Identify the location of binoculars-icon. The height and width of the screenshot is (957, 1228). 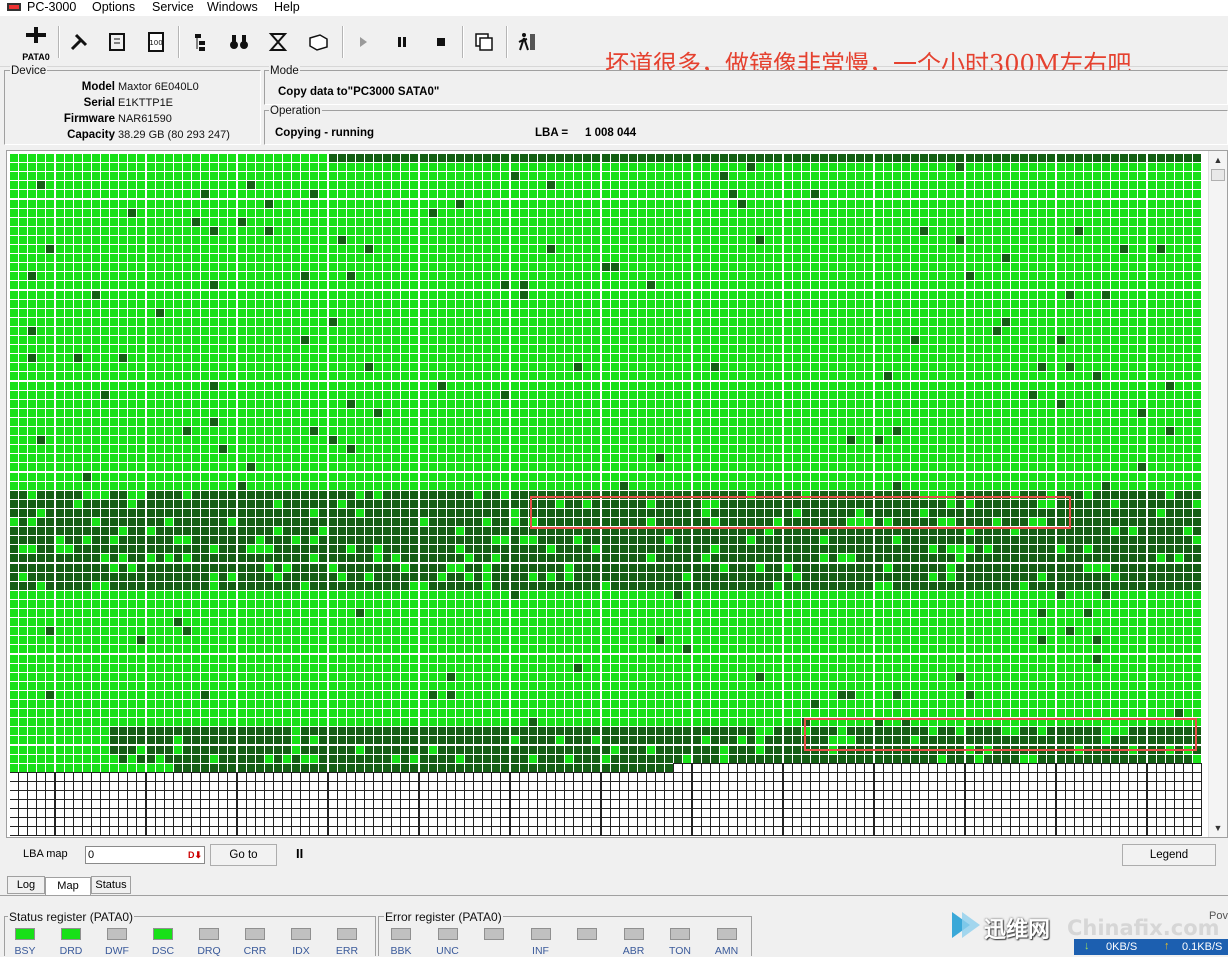
(239, 42).